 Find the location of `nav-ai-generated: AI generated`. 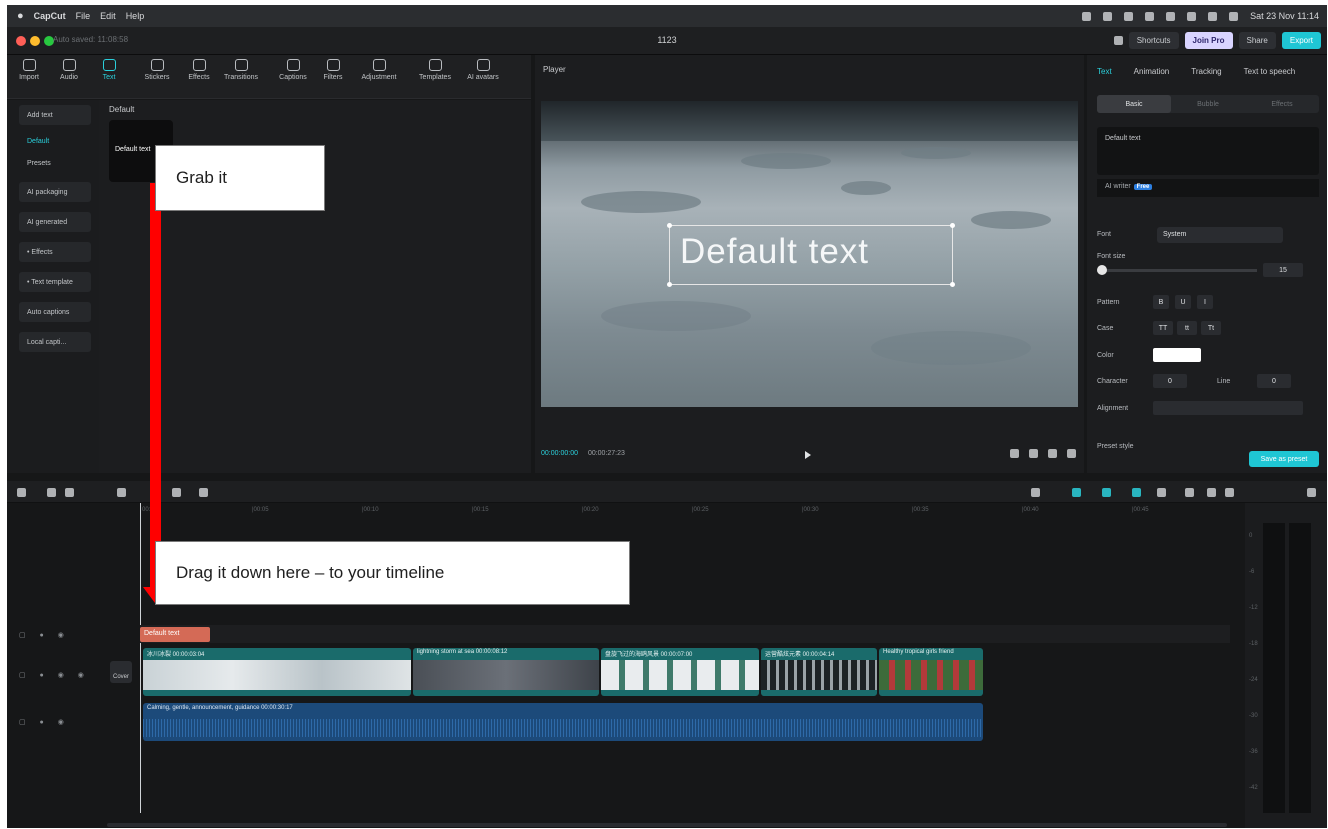

nav-ai-generated: AI generated is located at coordinates (55, 222).